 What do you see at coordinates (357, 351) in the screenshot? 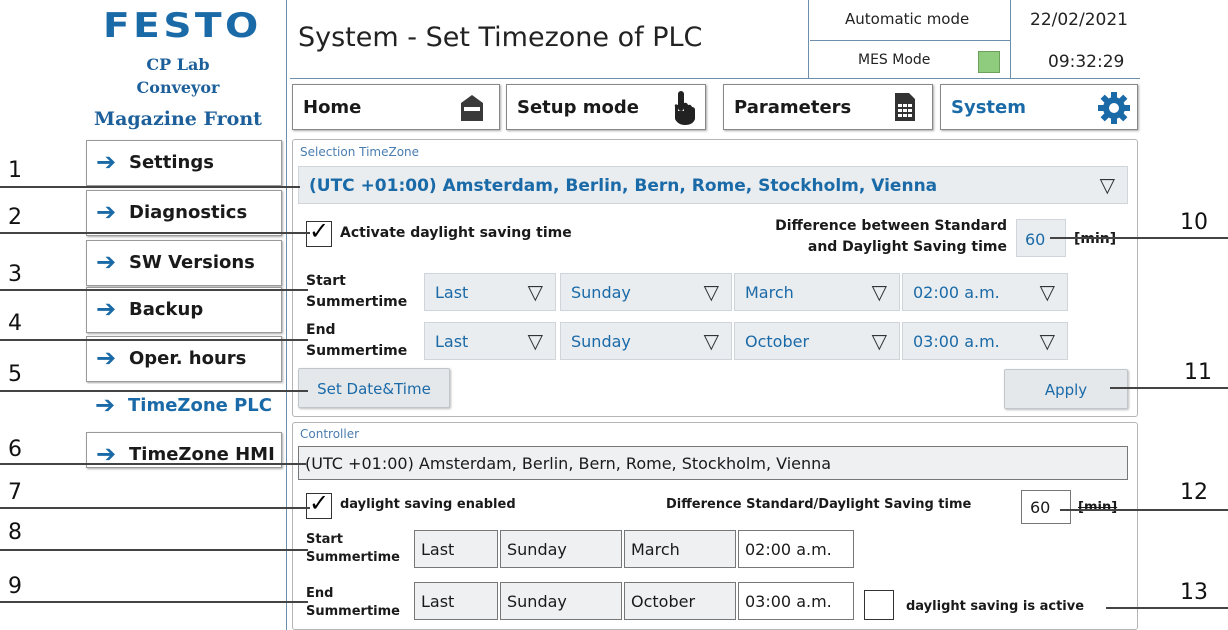
I see `end-summertime-label-2: Summertime` at bounding box center [357, 351].